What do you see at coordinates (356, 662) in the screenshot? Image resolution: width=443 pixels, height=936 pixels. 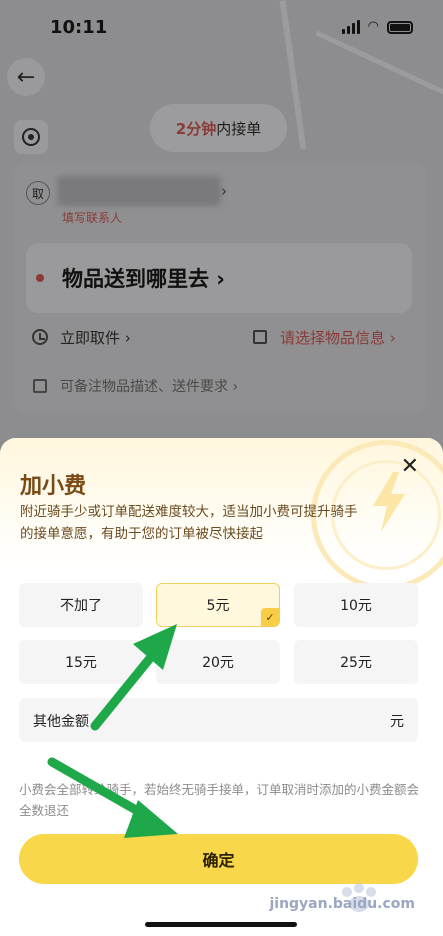 I see `tip-option-25: 25元` at bounding box center [356, 662].